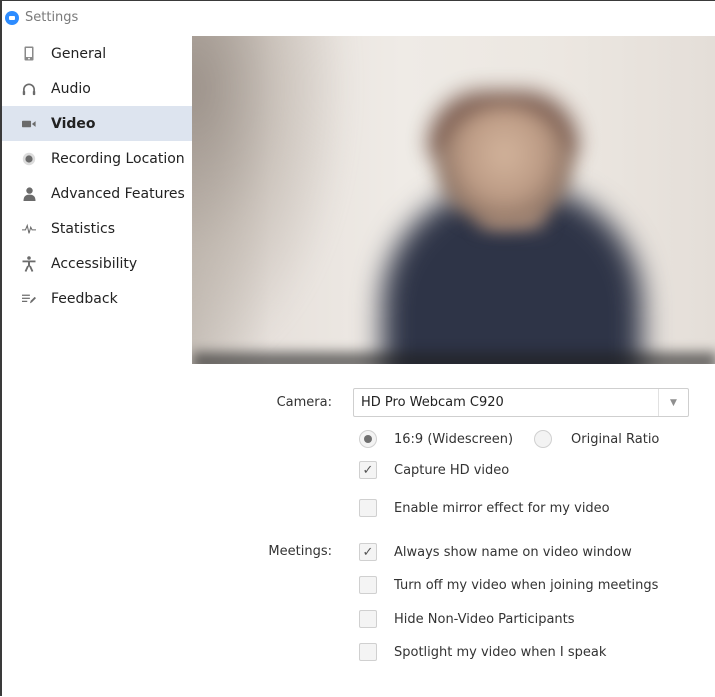 Image resolution: width=715 pixels, height=697 pixels. Describe the element at coordinates (368, 585) in the screenshot. I see `turn-off-video-checkbox` at that location.